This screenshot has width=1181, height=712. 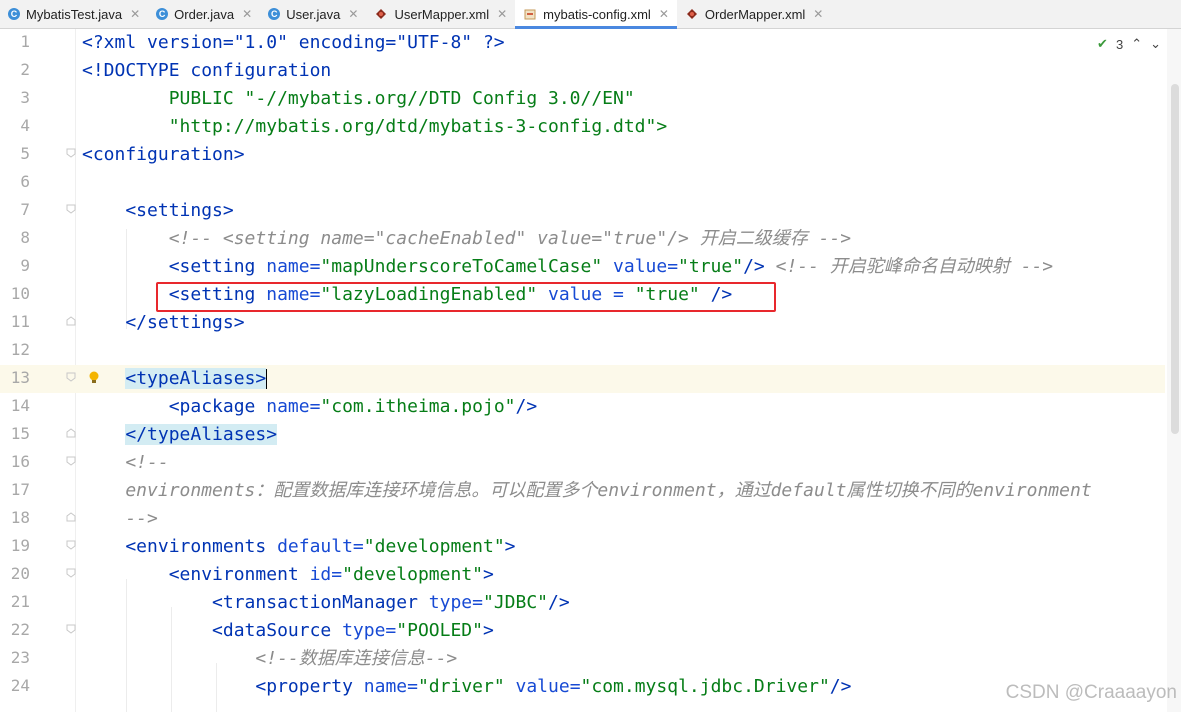 I want to click on tab-label: Order.java, so click(x=204, y=14).